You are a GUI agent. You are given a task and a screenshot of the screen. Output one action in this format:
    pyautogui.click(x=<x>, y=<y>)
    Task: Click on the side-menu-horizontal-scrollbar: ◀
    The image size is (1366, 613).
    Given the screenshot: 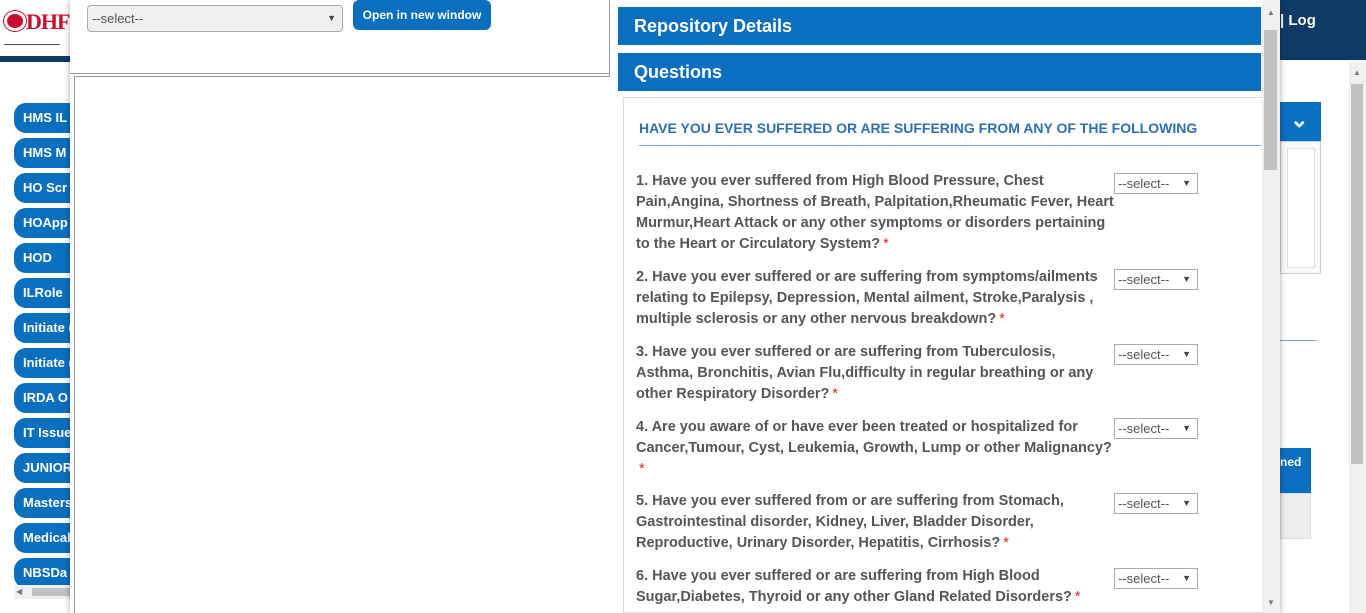 What is the action you would take?
    pyautogui.click(x=42, y=592)
    